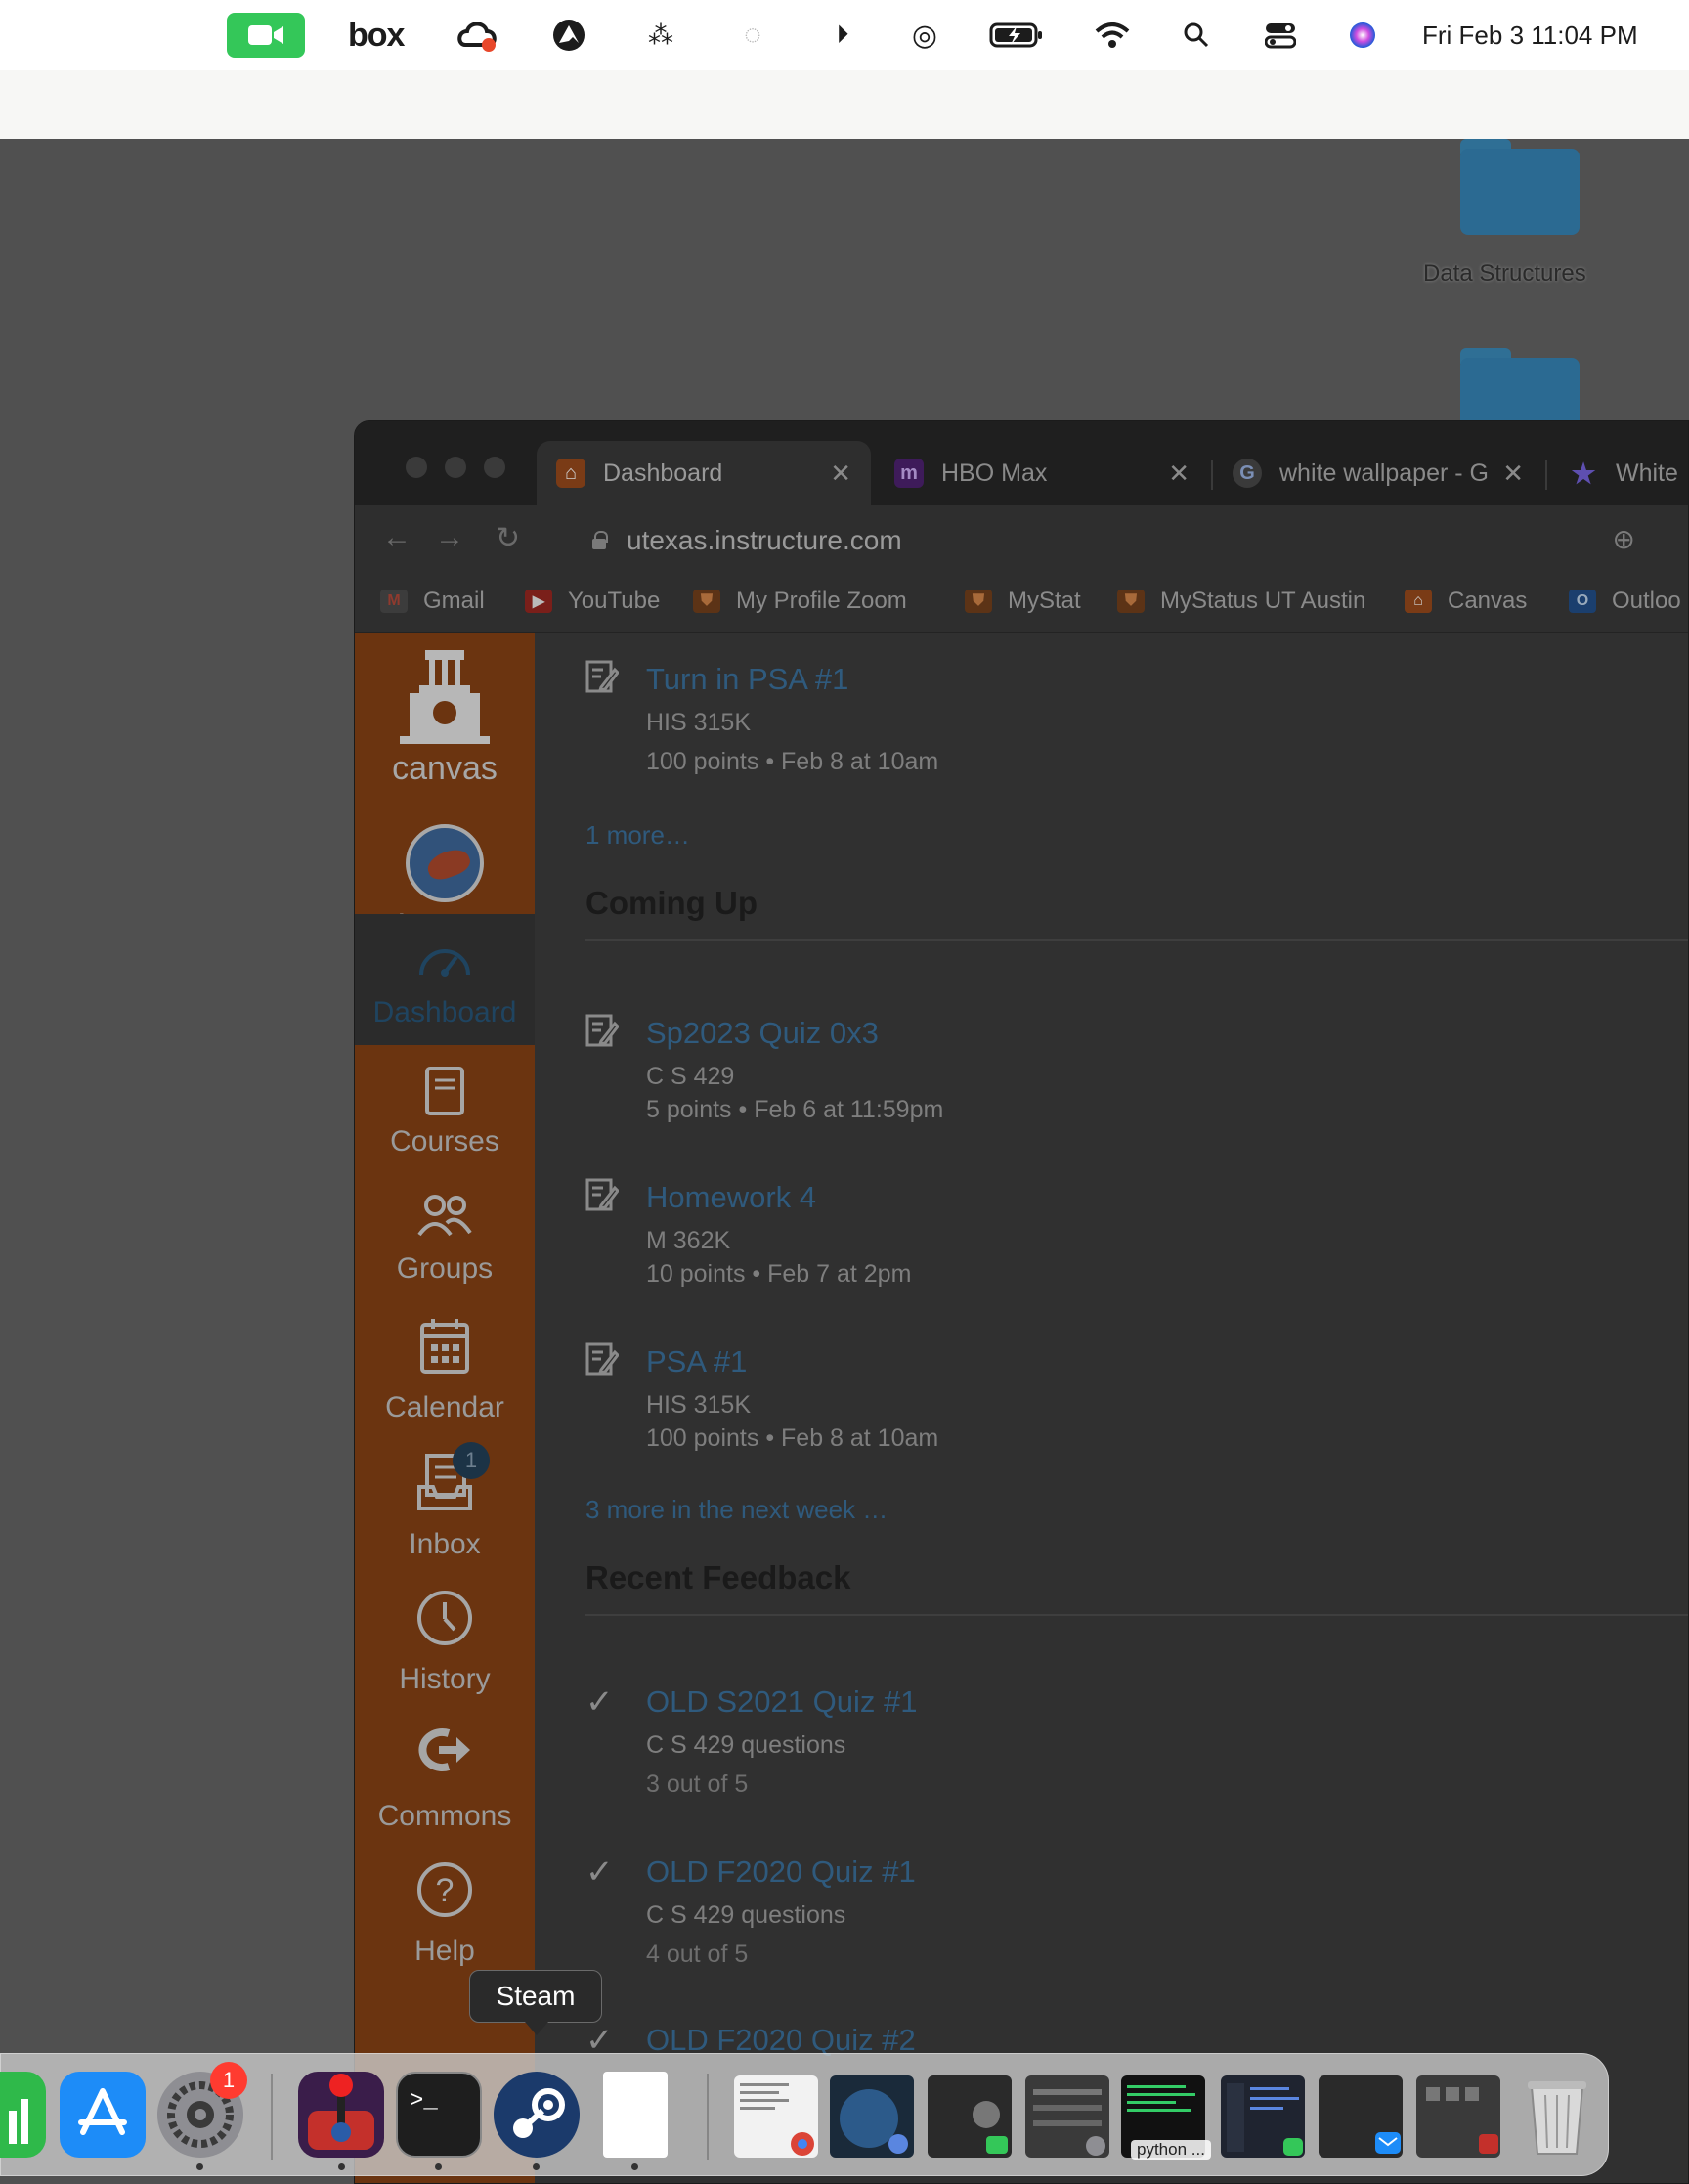 The width and height of the screenshot is (1689, 2184). Describe the element at coordinates (752, 35) in the screenshot. I see `loading-icon: ◌` at that location.